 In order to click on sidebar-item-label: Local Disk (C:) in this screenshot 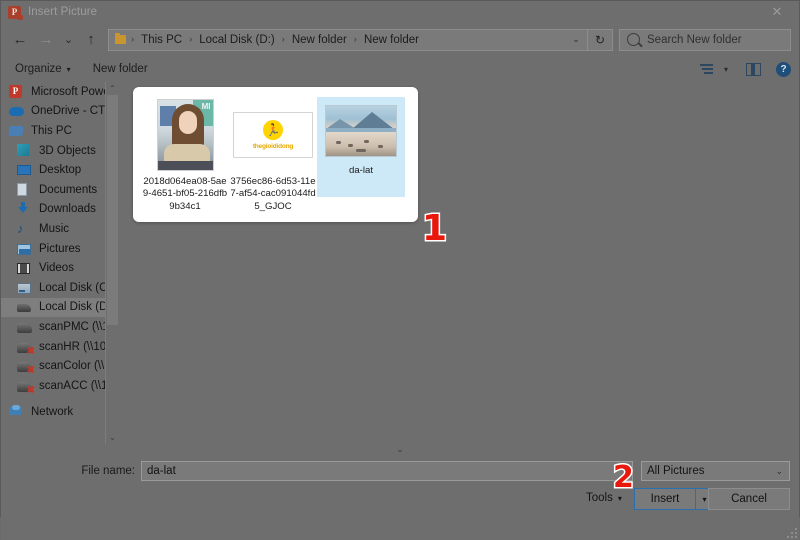, I will do `click(77, 287)`.